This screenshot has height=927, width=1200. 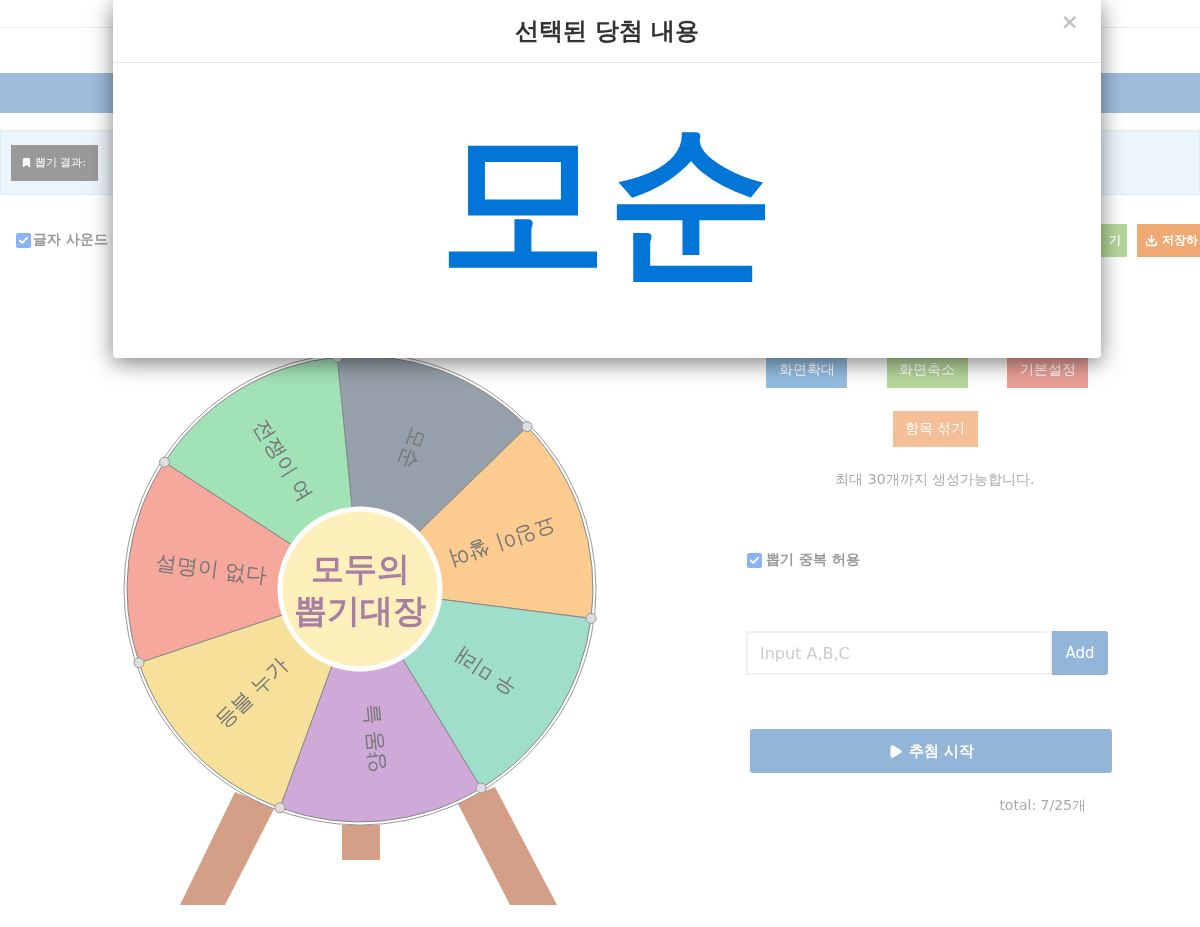 What do you see at coordinates (935, 429) in the screenshot?
I see `shuffle-button: 항목 섞기` at bounding box center [935, 429].